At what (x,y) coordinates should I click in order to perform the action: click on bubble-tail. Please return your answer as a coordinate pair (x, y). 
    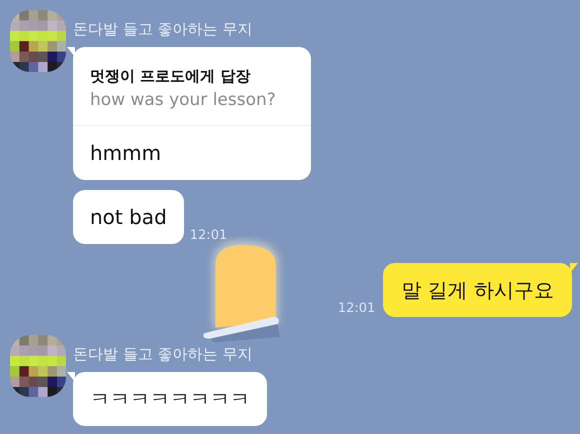
    Looking at the image, I should click on (574, 268).